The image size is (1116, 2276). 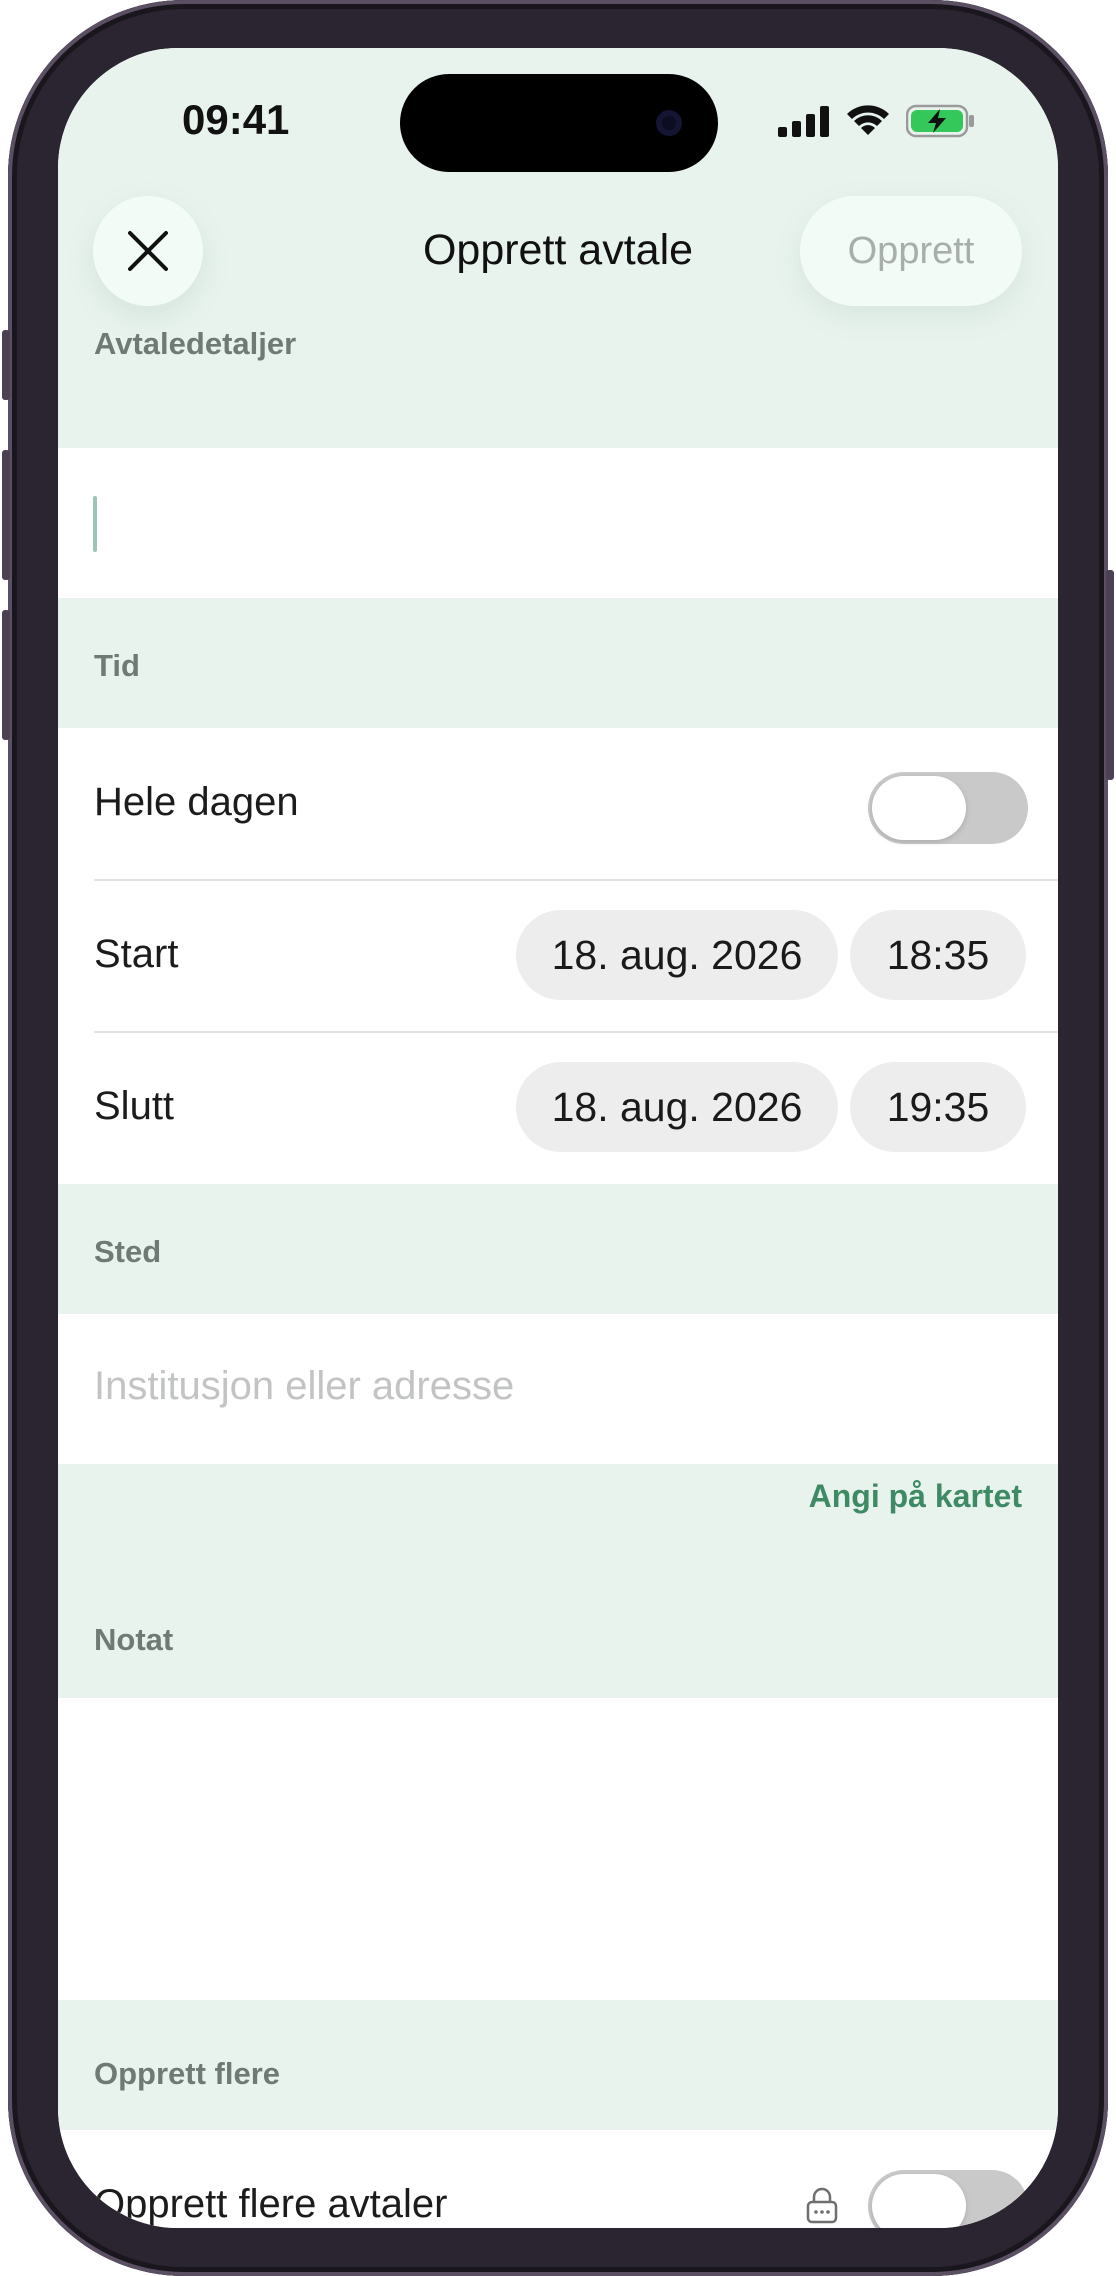 What do you see at coordinates (187, 2073) in the screenshot?
I see `section-create-more-label: Opprett flere` at bounding box center [187, 2073].